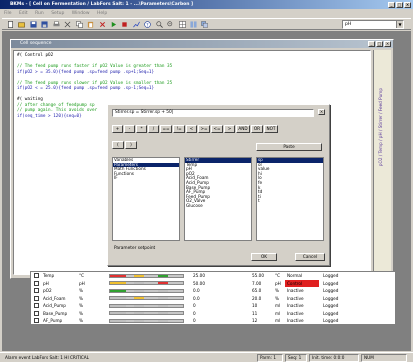 Image resolution: width=413 pixels, height=362 pixels. What do you see at coordinates (213, 320) in the screenshot?
I see `table-row: AF_Pump% 0 12 ml Inactive Logged` at bounding box center [213, 320].